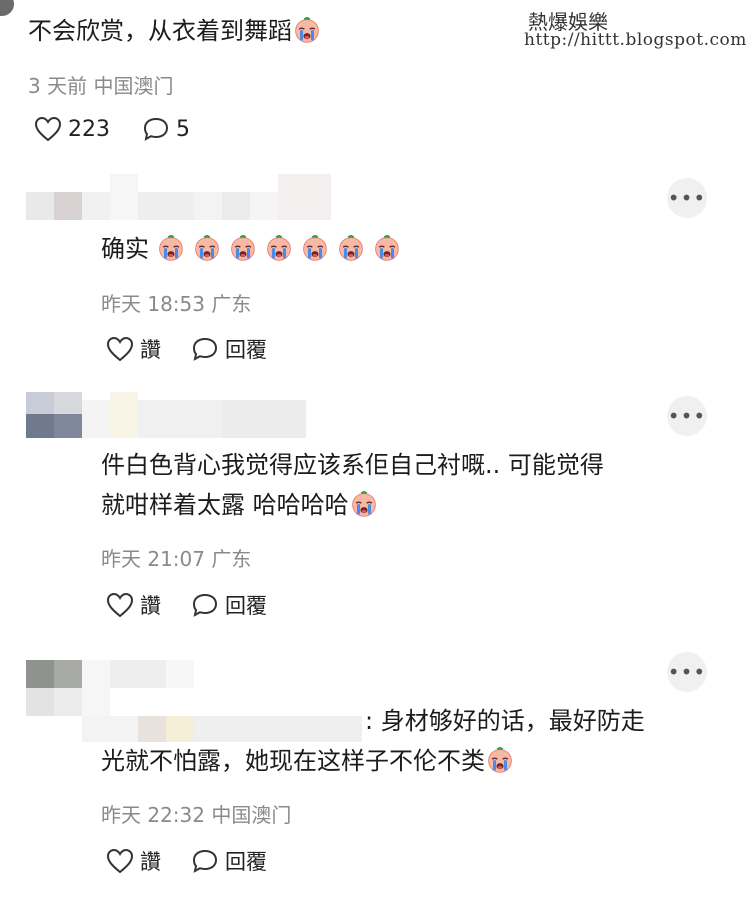  Describe the element at coordinates (239, 505) in the screenshot. I see `reply-text-line-2: 就咁样着太露 哈哈哈哈` at that location.